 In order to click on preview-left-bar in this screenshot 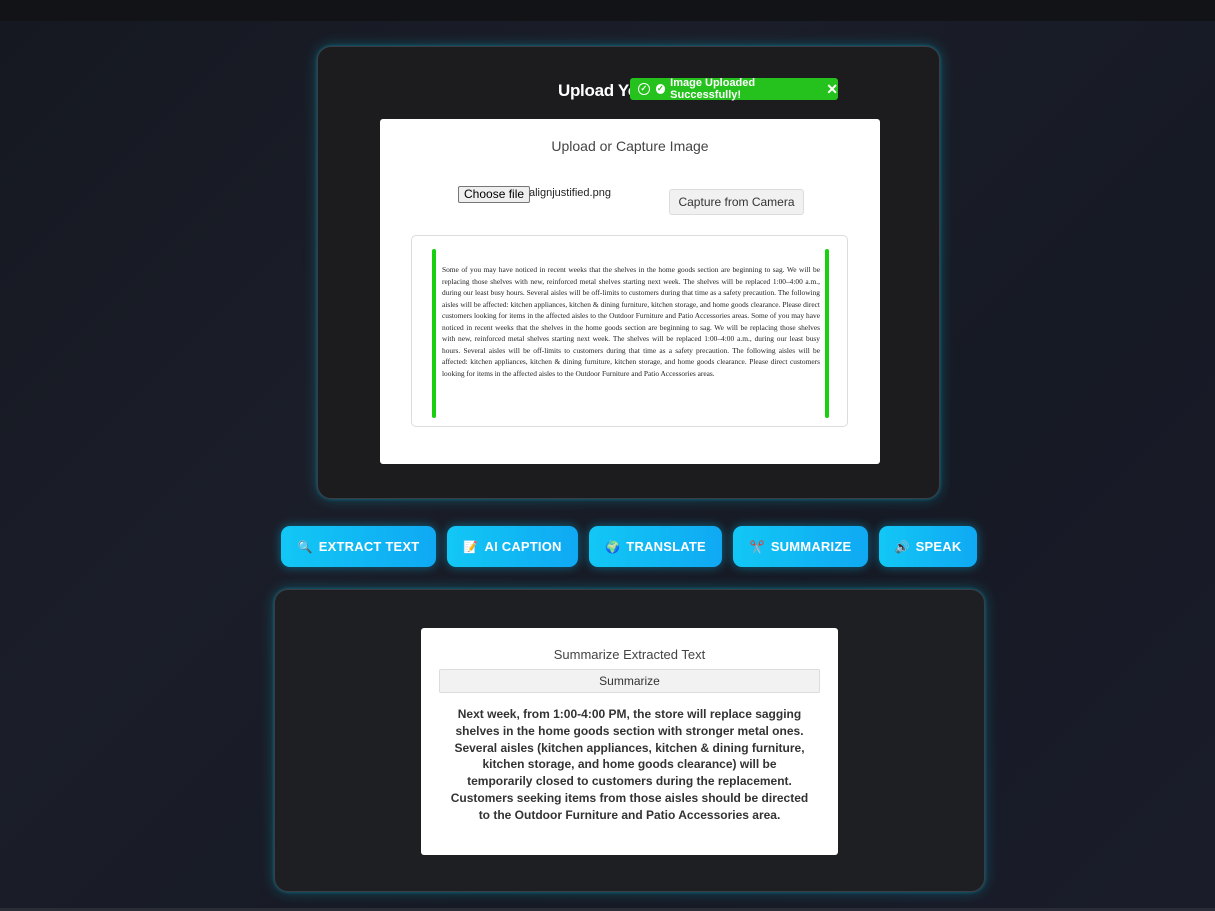, I will do `click(434, 333)`.